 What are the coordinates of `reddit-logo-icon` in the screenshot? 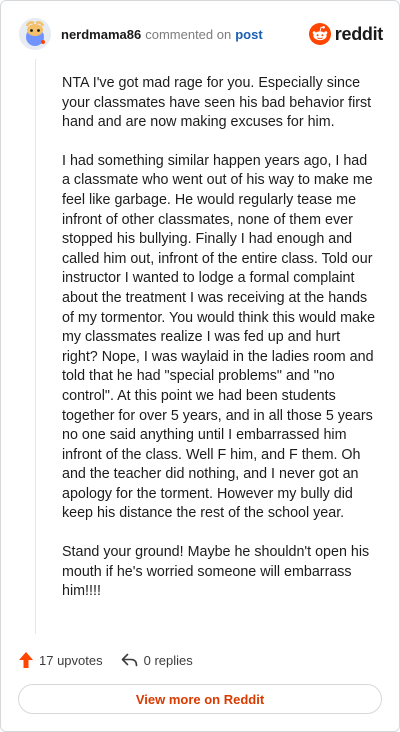 It's located at (319, 34).